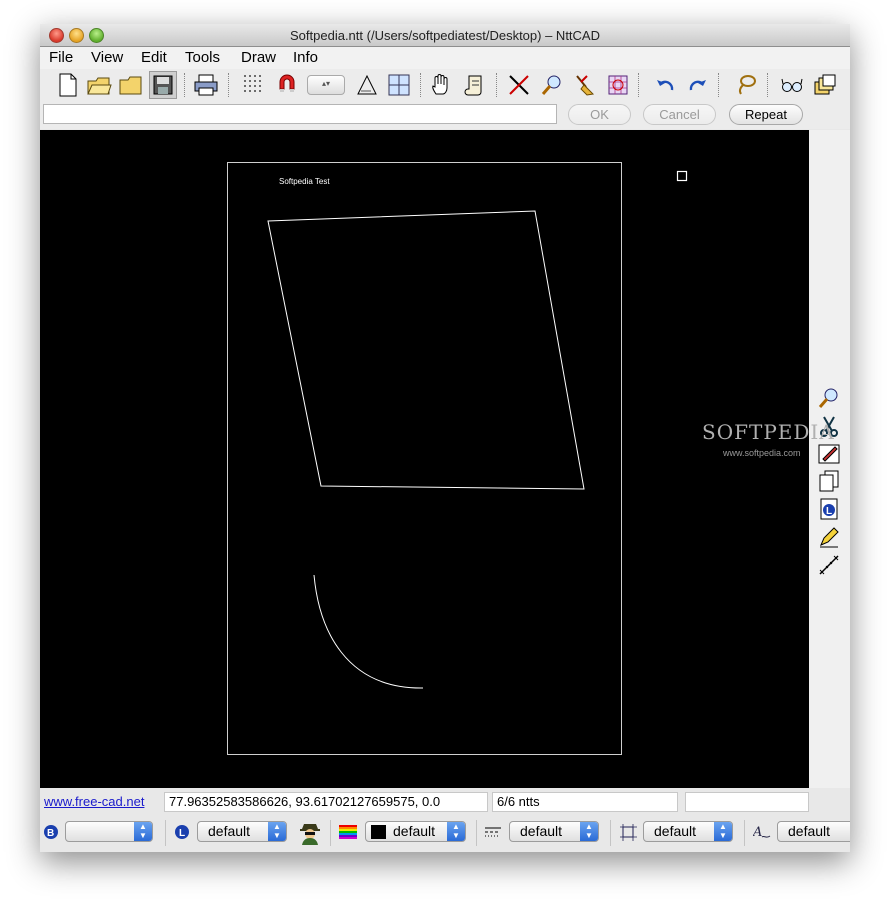 This screenshot has width=889, height=907. I want to click on main-toolbar: ▴▾, so click(445, 85).